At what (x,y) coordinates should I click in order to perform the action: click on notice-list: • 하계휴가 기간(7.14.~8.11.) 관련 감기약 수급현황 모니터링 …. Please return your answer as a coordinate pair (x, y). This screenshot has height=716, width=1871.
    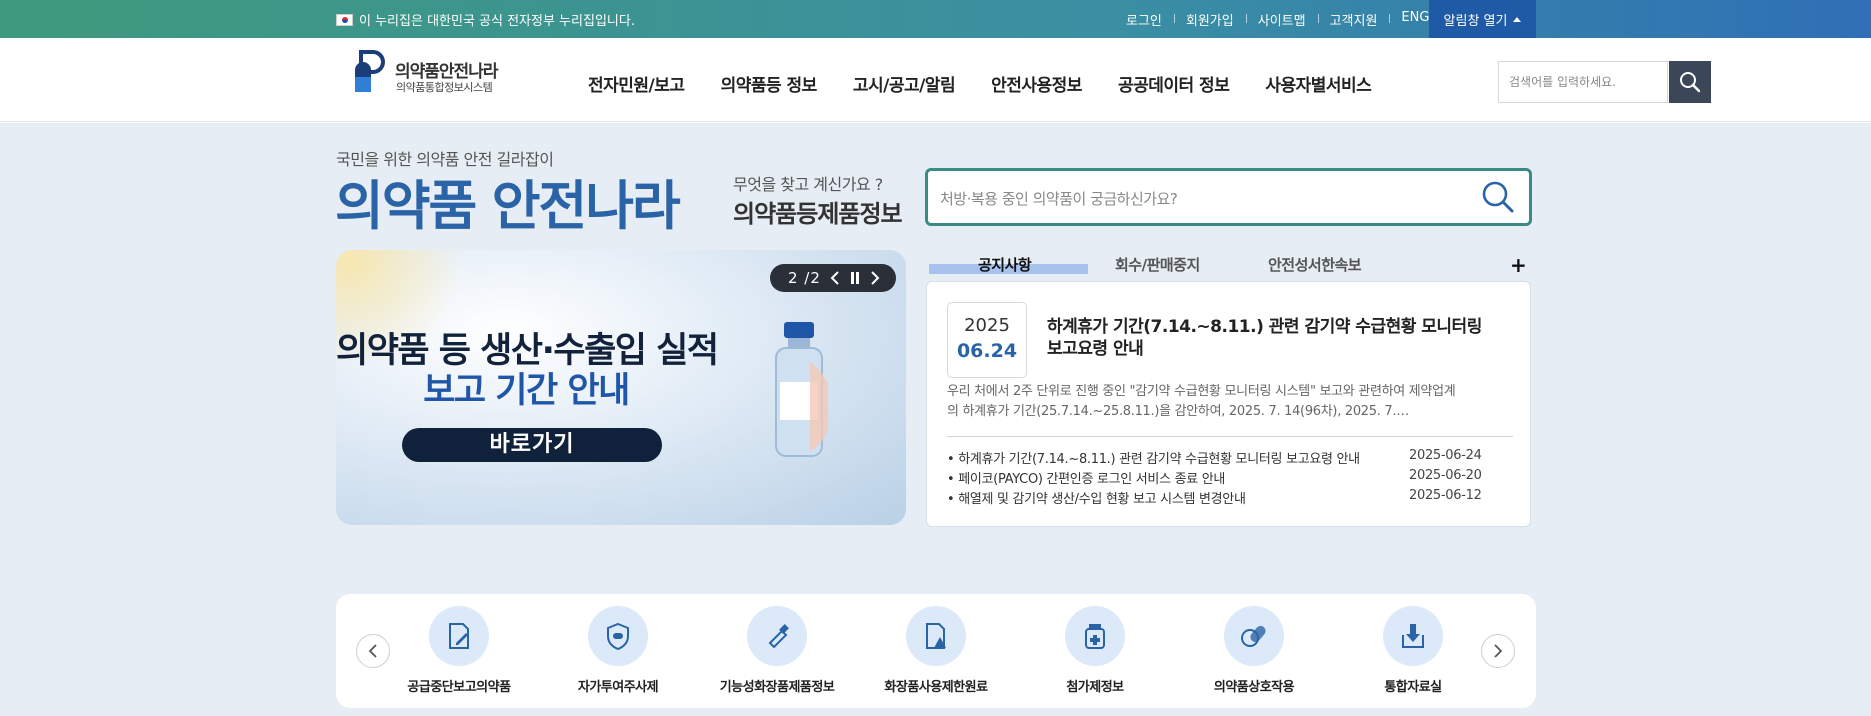
    Looking at the image, I should click on (1230, 478).